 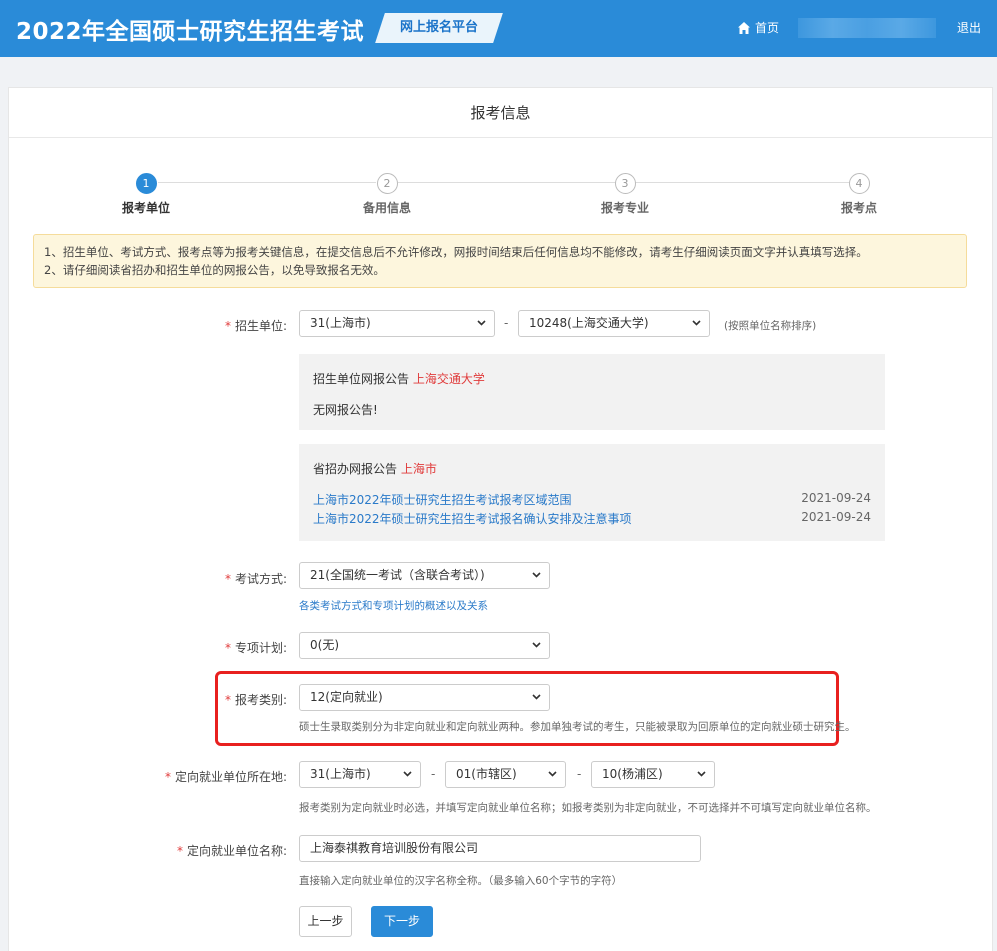 I want to click on step-1: 1 报考单位, so click(x=146, y=194).